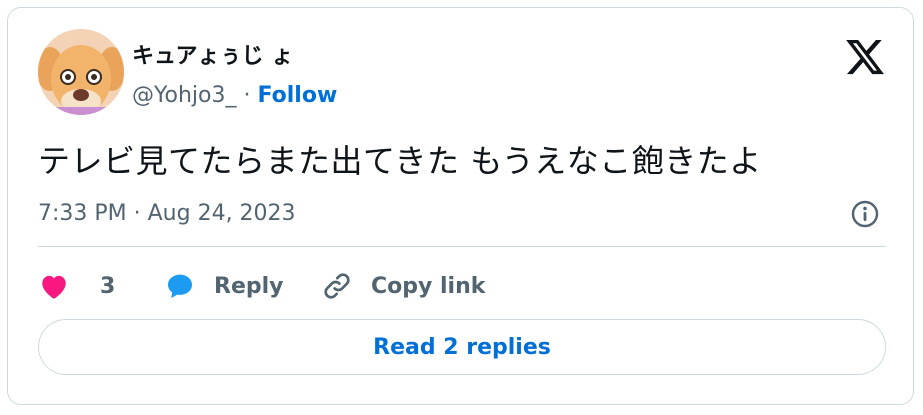 The width and height of the screenshot is (923, 415). What do you see at coordinates (81, 72) in the screenshot?
I see `avatar` at bounding box center [81, 72].